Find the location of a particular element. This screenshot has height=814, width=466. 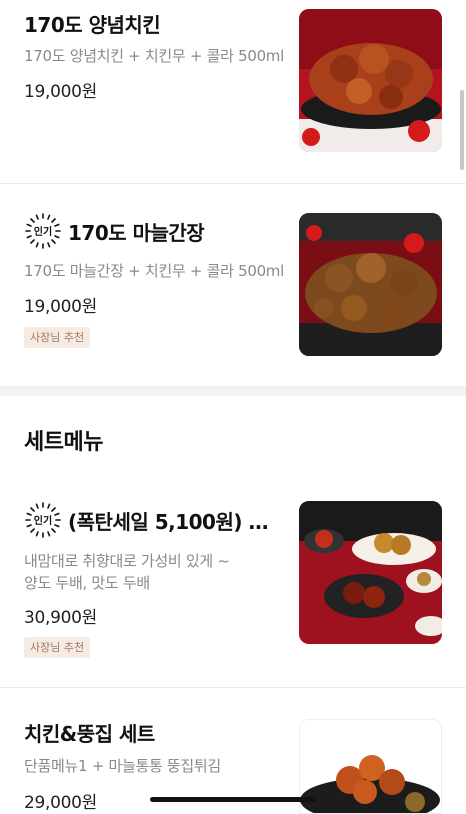

menu-item-name: 170도 마늘간장 is located at coordinates (136, 232).